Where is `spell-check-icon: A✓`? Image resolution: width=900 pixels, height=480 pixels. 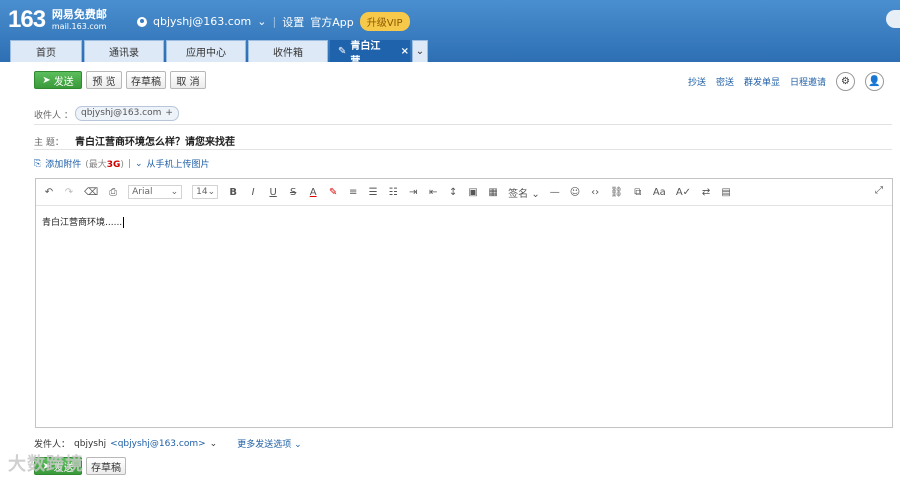
spell-check-icon: A✓ is located at coordinates (683, 192).